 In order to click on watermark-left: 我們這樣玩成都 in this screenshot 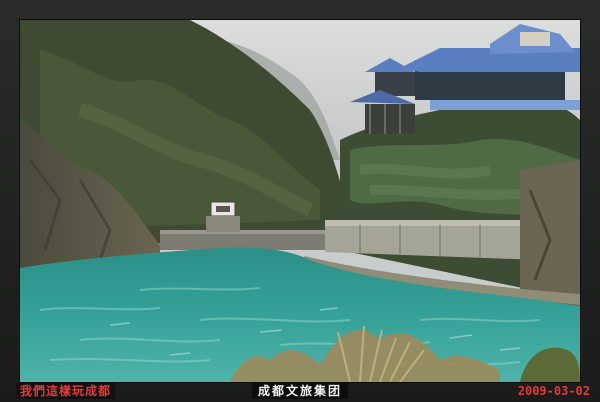, I will do `click(66, 391)`.